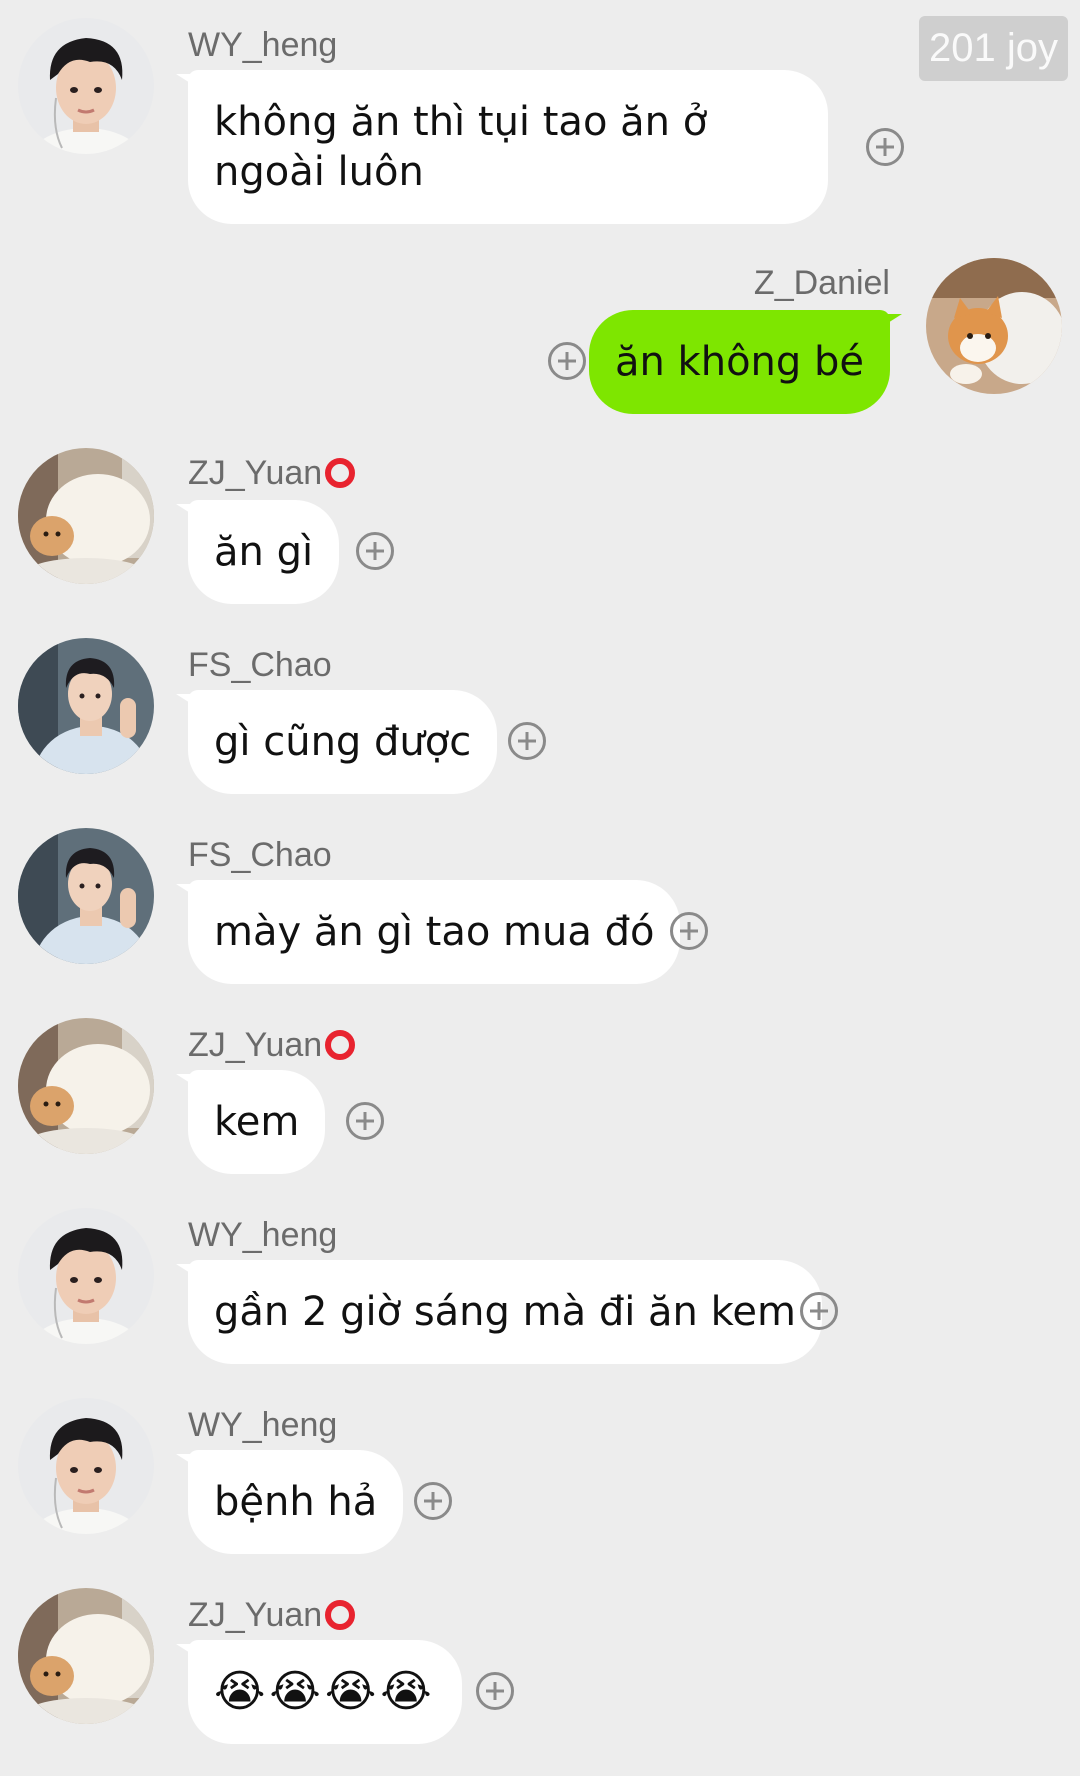 The image size is (1080, 1776). Describe the element at coordinates (336, 742) in the screenshot. I see `message-bubble: gì cũng được` at that location.